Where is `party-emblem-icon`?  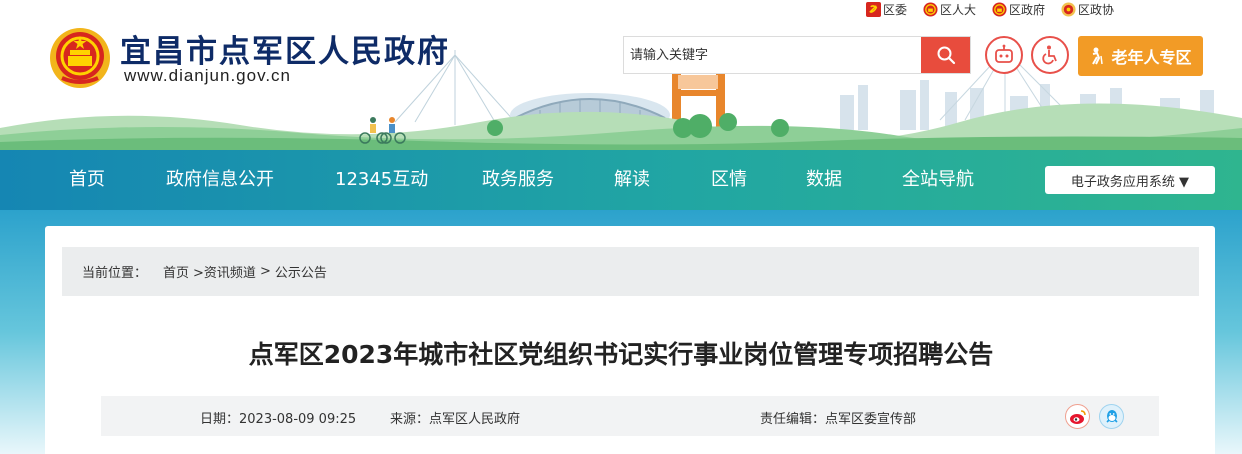 party-emblem-icon is located at coordinates (873, 9).